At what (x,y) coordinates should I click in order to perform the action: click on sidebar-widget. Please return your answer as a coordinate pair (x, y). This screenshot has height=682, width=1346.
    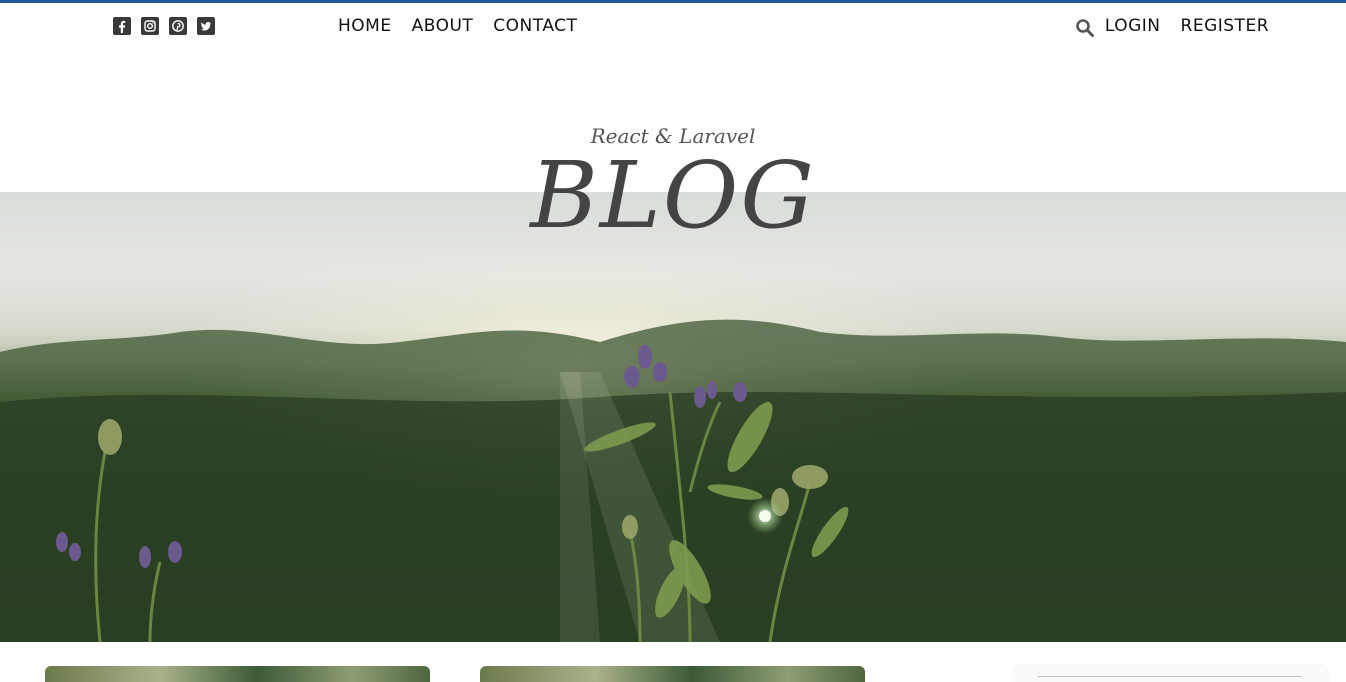
    Looking at the image, I should click on (1171, 674).